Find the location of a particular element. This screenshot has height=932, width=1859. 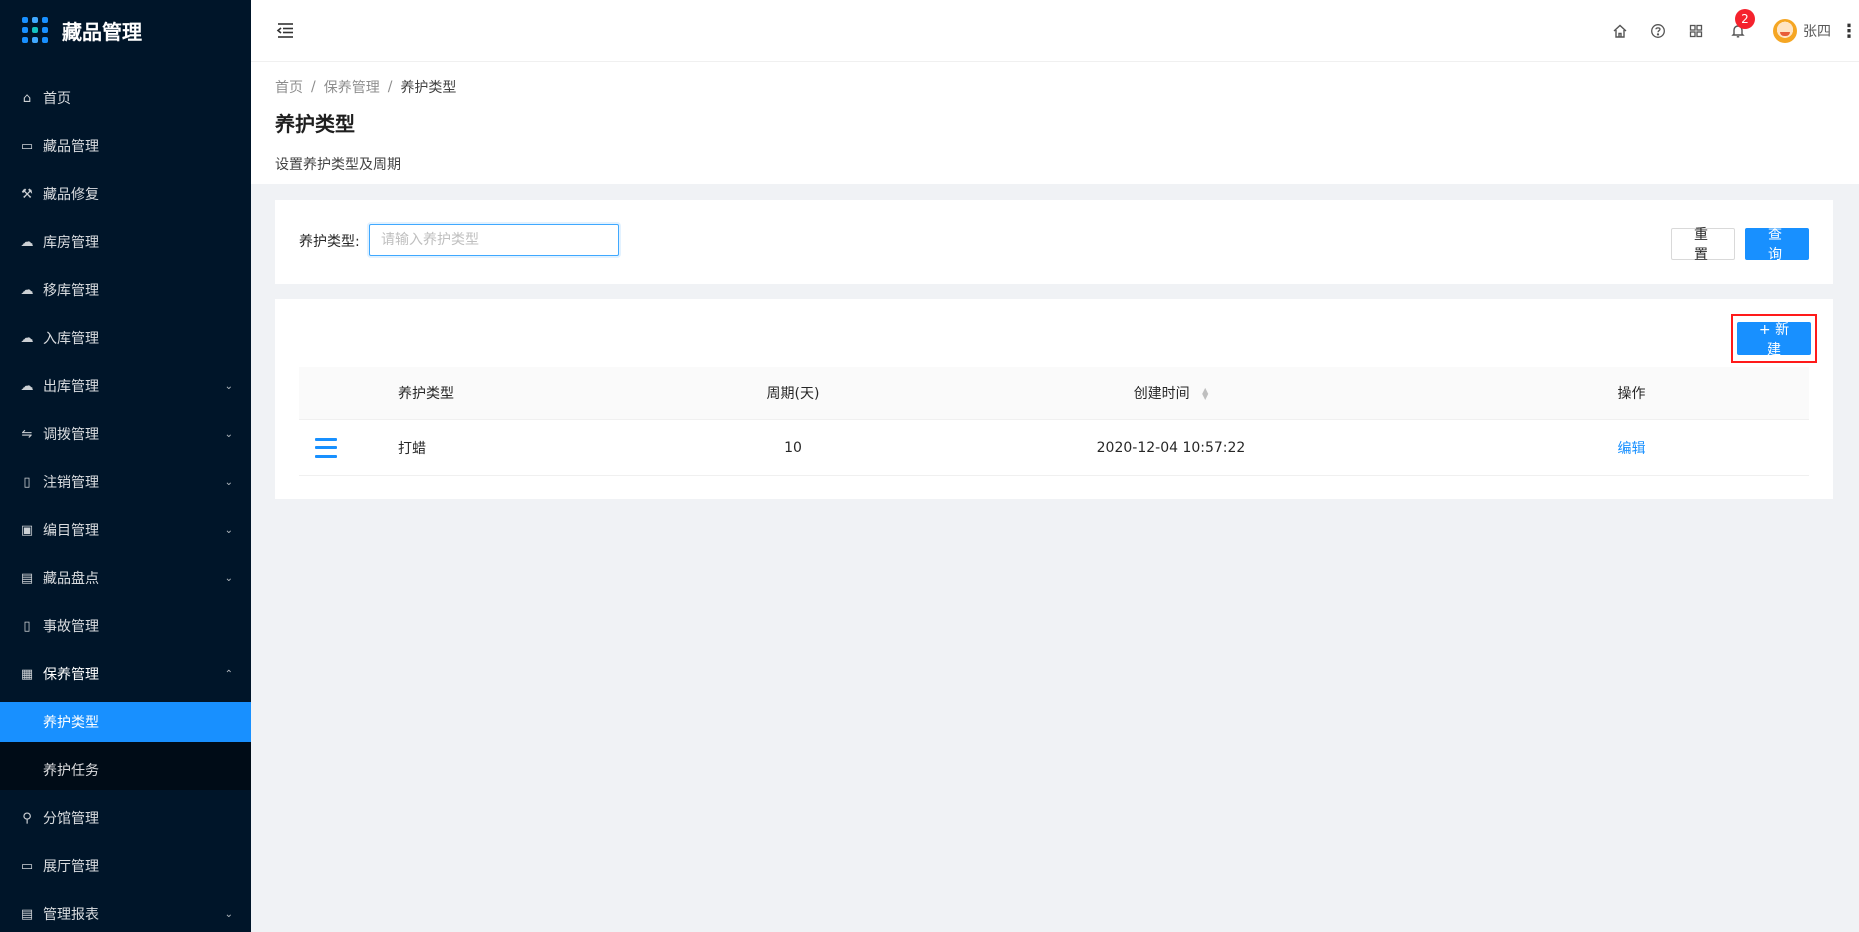

sidebar-item-inventory: ▤ 藏品盘点 ⌄ is located at coordinates (125, 578).